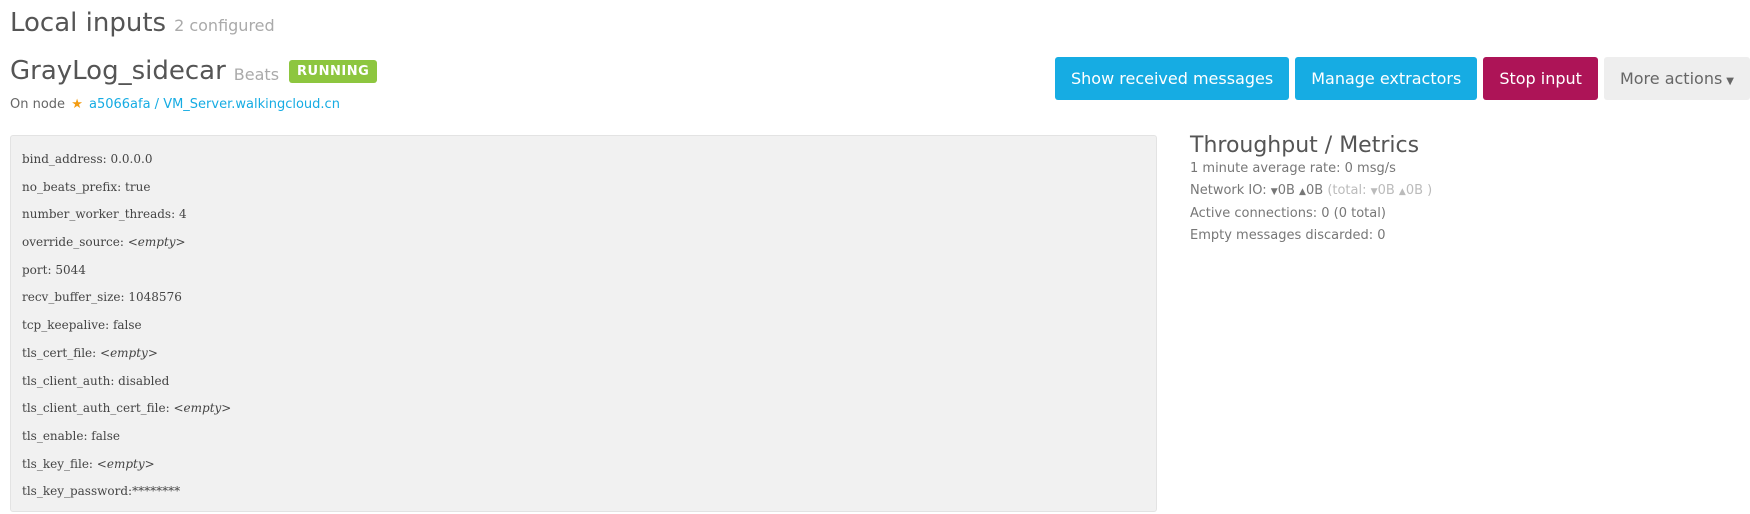 This screenshot has height=514, width=1750. Describe the element at coordinates (583, 437) in the screenshot. I see `config-row: tls_enable: false` at that location.